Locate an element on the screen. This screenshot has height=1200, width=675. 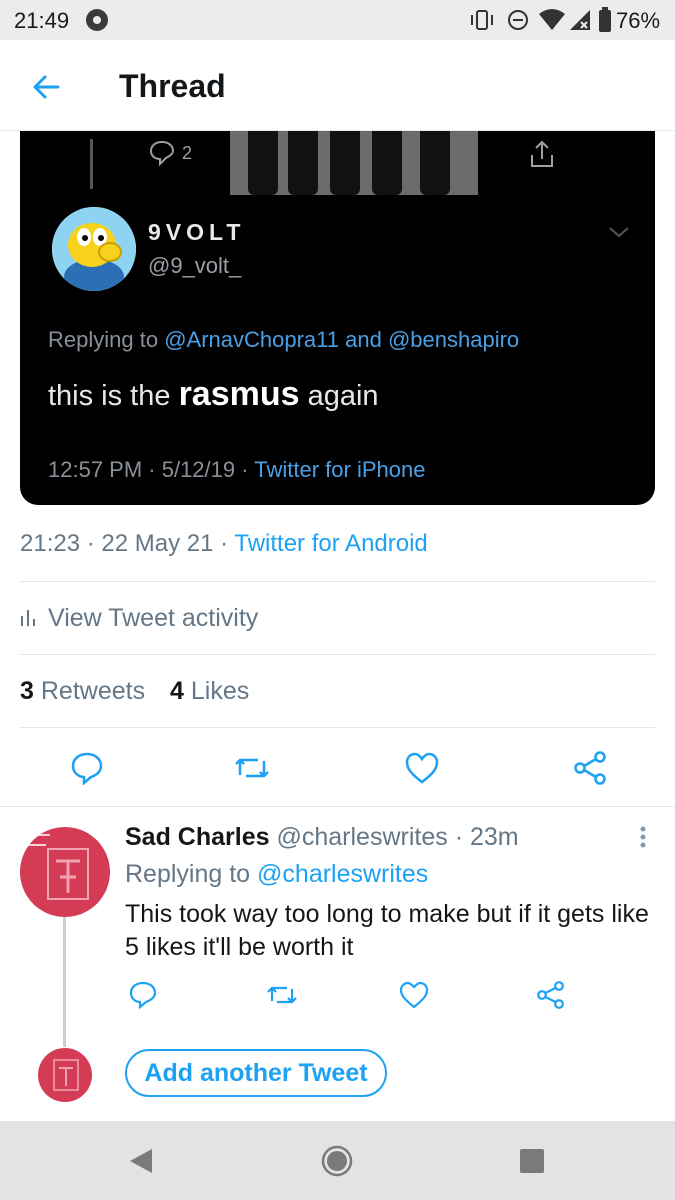
reply-retweet-button is located at coordinates (282, 995).